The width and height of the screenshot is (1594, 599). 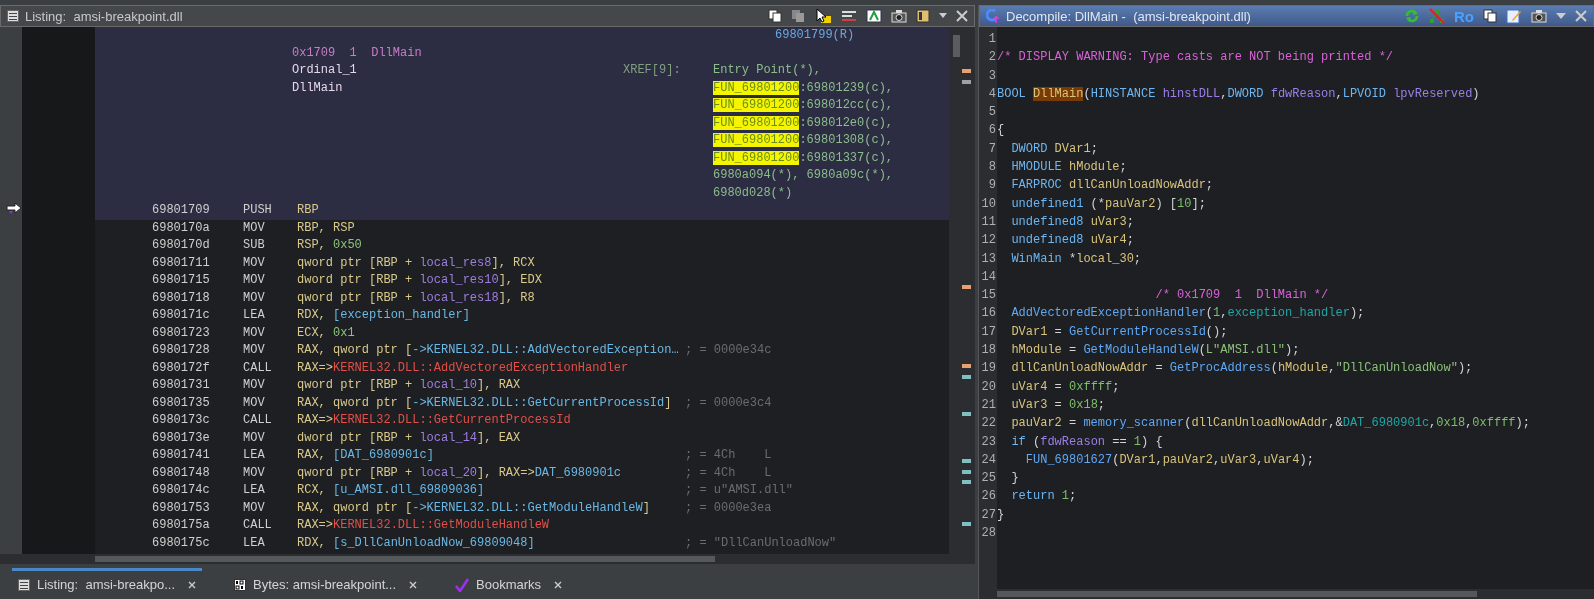 I want to click on listing-row: 69801728 MOV RAX, qword ptr [->KERNEL32.DLL::AddVectoredException… ; = 0000e34c, so click(x=522, y=351).